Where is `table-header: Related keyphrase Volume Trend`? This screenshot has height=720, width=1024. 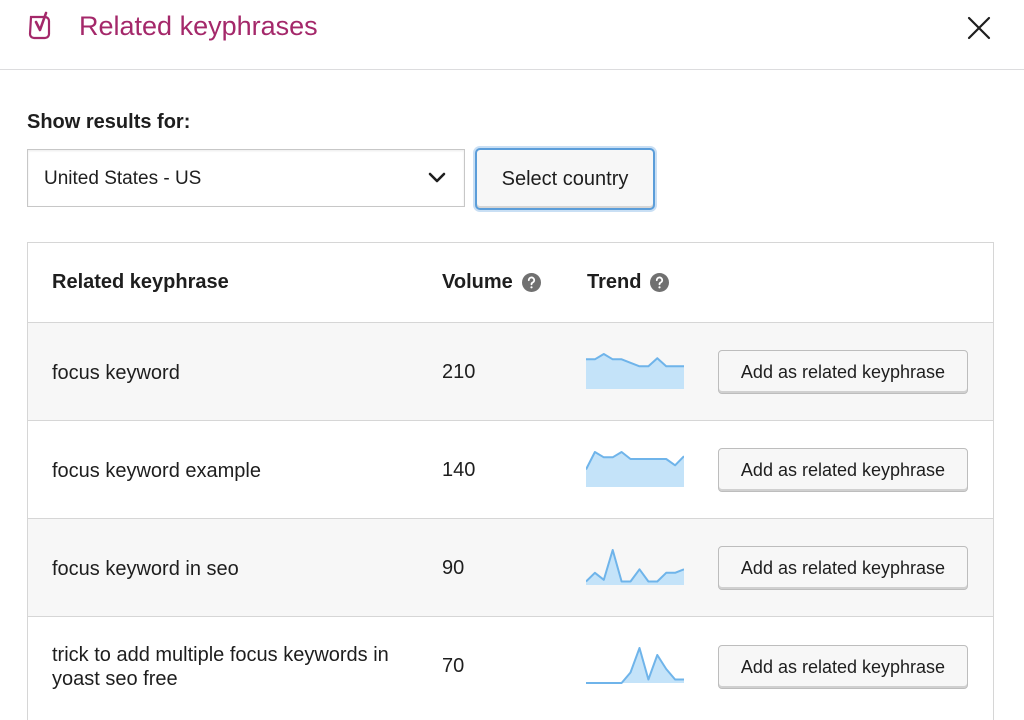 table-header: Related keyphrase Volume Trend is located at coordinates (510, 283).